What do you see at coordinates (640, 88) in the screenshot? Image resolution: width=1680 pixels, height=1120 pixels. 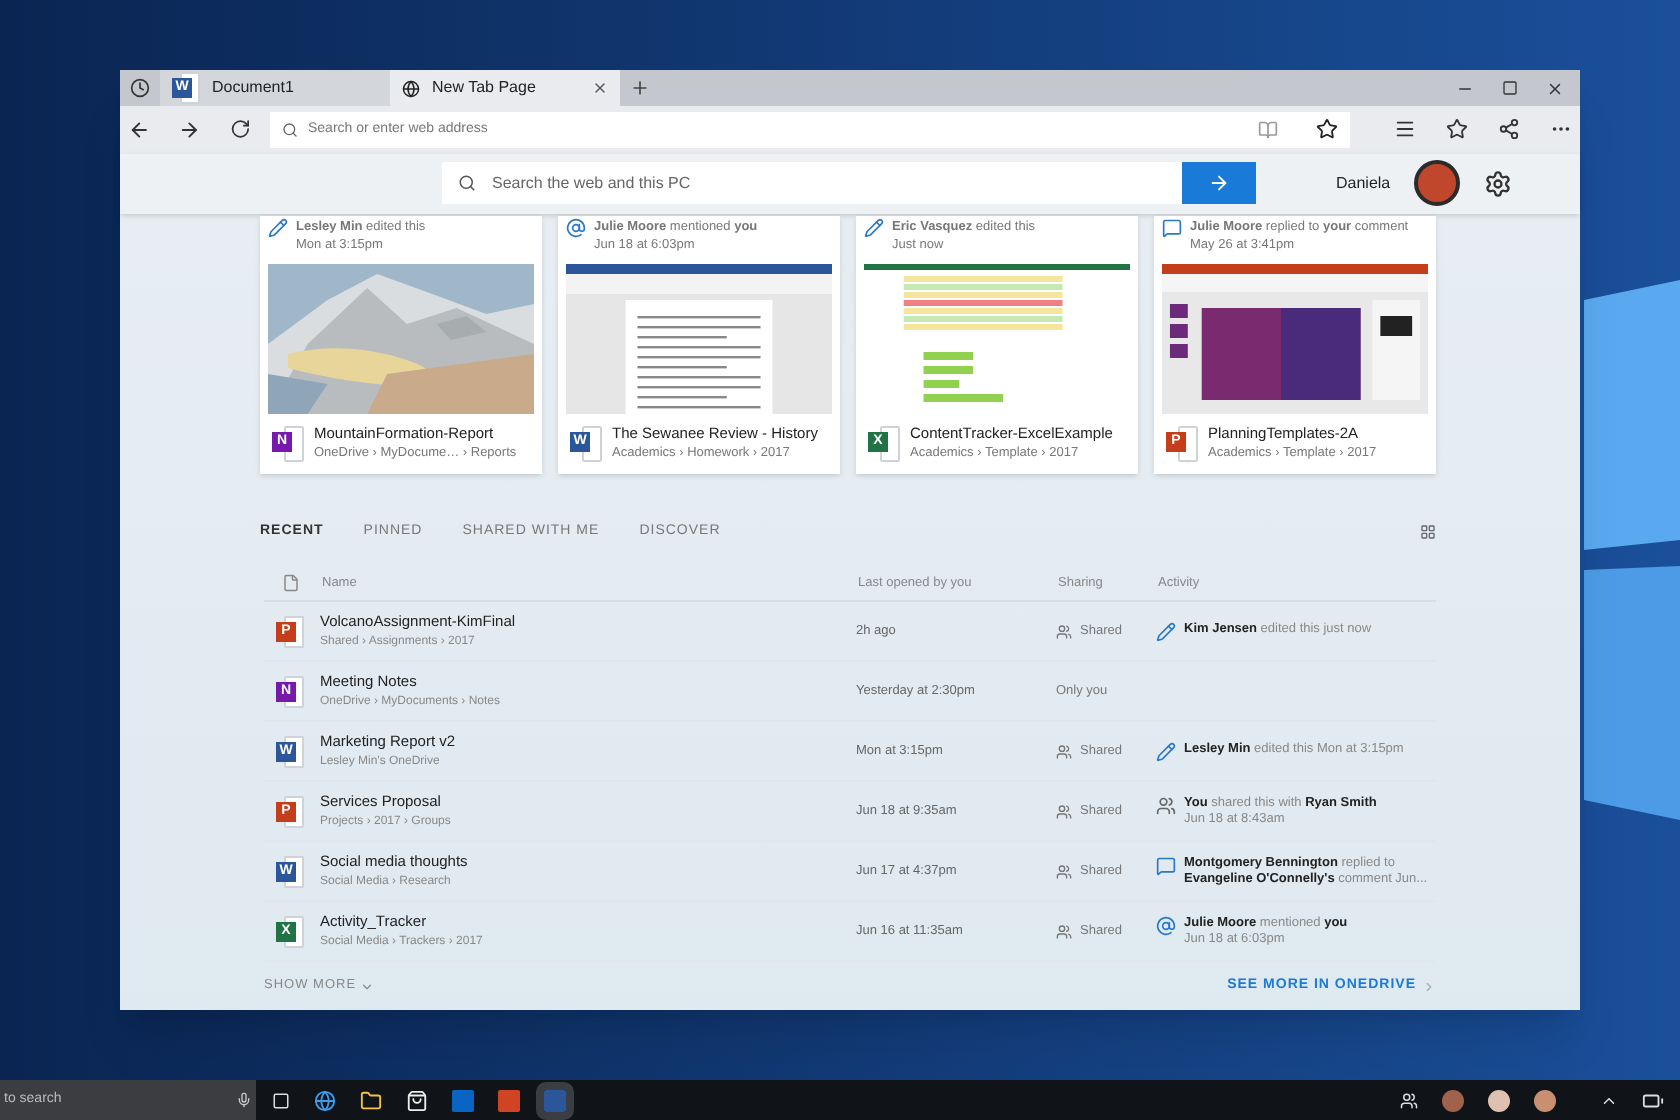 I see `new-tab-icon` at bounding box center [640, 88].